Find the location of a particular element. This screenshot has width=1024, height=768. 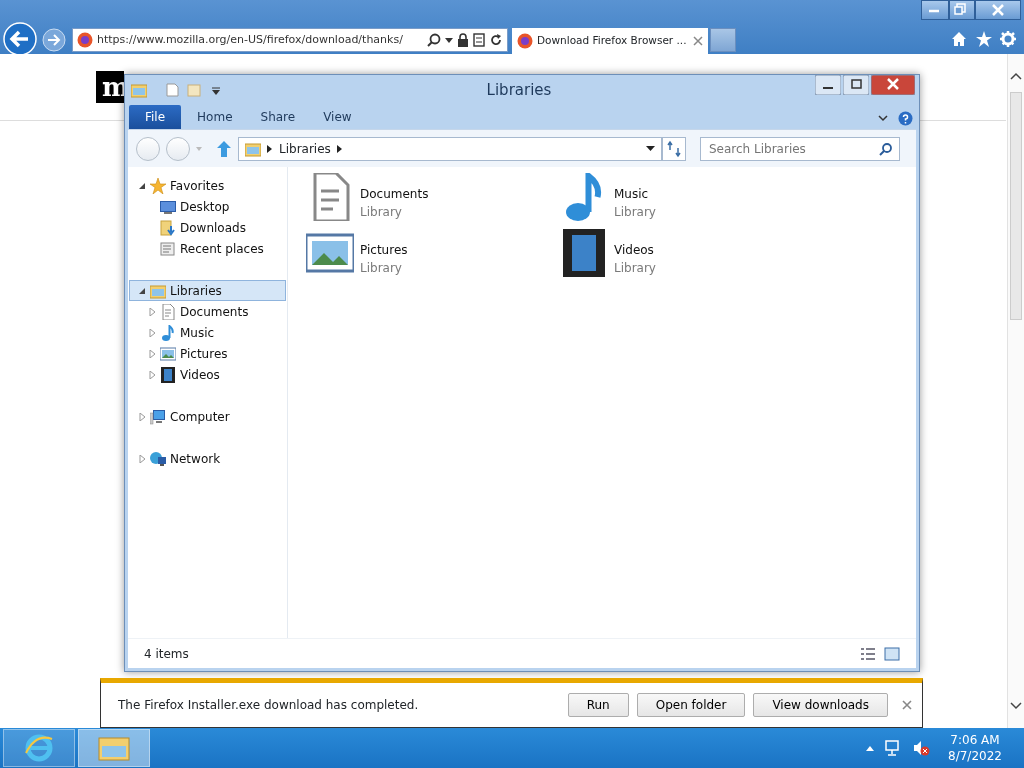

download-action-button: Open folder is located at coordinates (691, 705).